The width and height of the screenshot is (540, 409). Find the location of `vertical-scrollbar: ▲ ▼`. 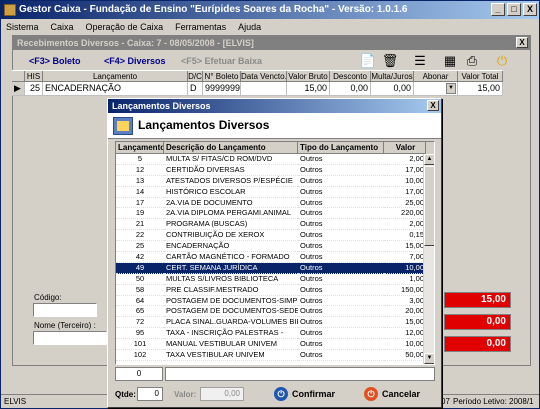

vertical-scrollbar: ▲ ▼ is located at coordinates (428, 259).